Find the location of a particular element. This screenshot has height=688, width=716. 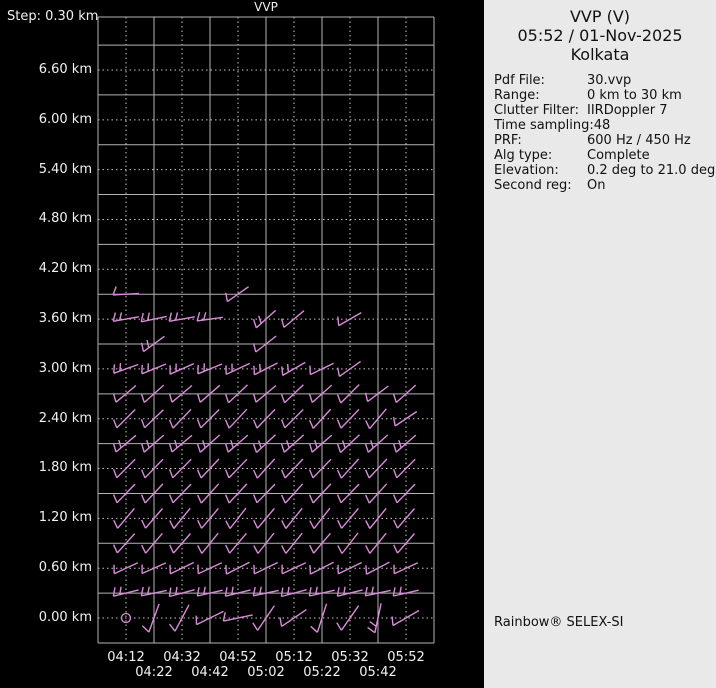

y-tick-label: 6.60 km is located at coordinates (65, 69).